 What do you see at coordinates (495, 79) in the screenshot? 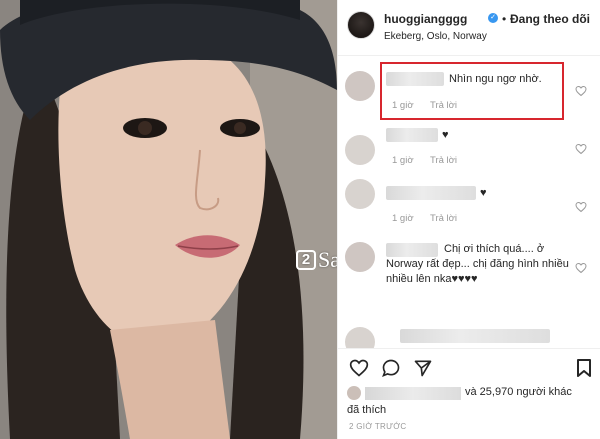
I see `comment-text: Nhìn ngu ngơ nhờ.` at bounding box center [495, 79].